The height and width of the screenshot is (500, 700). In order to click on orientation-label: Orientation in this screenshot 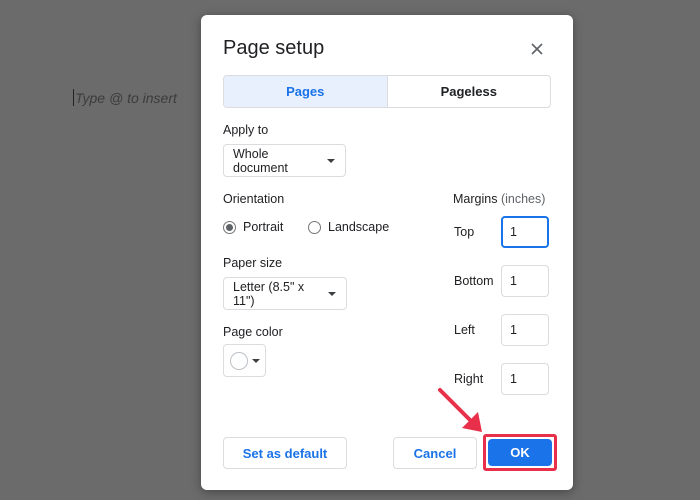, I will do `click(254, 199)`.